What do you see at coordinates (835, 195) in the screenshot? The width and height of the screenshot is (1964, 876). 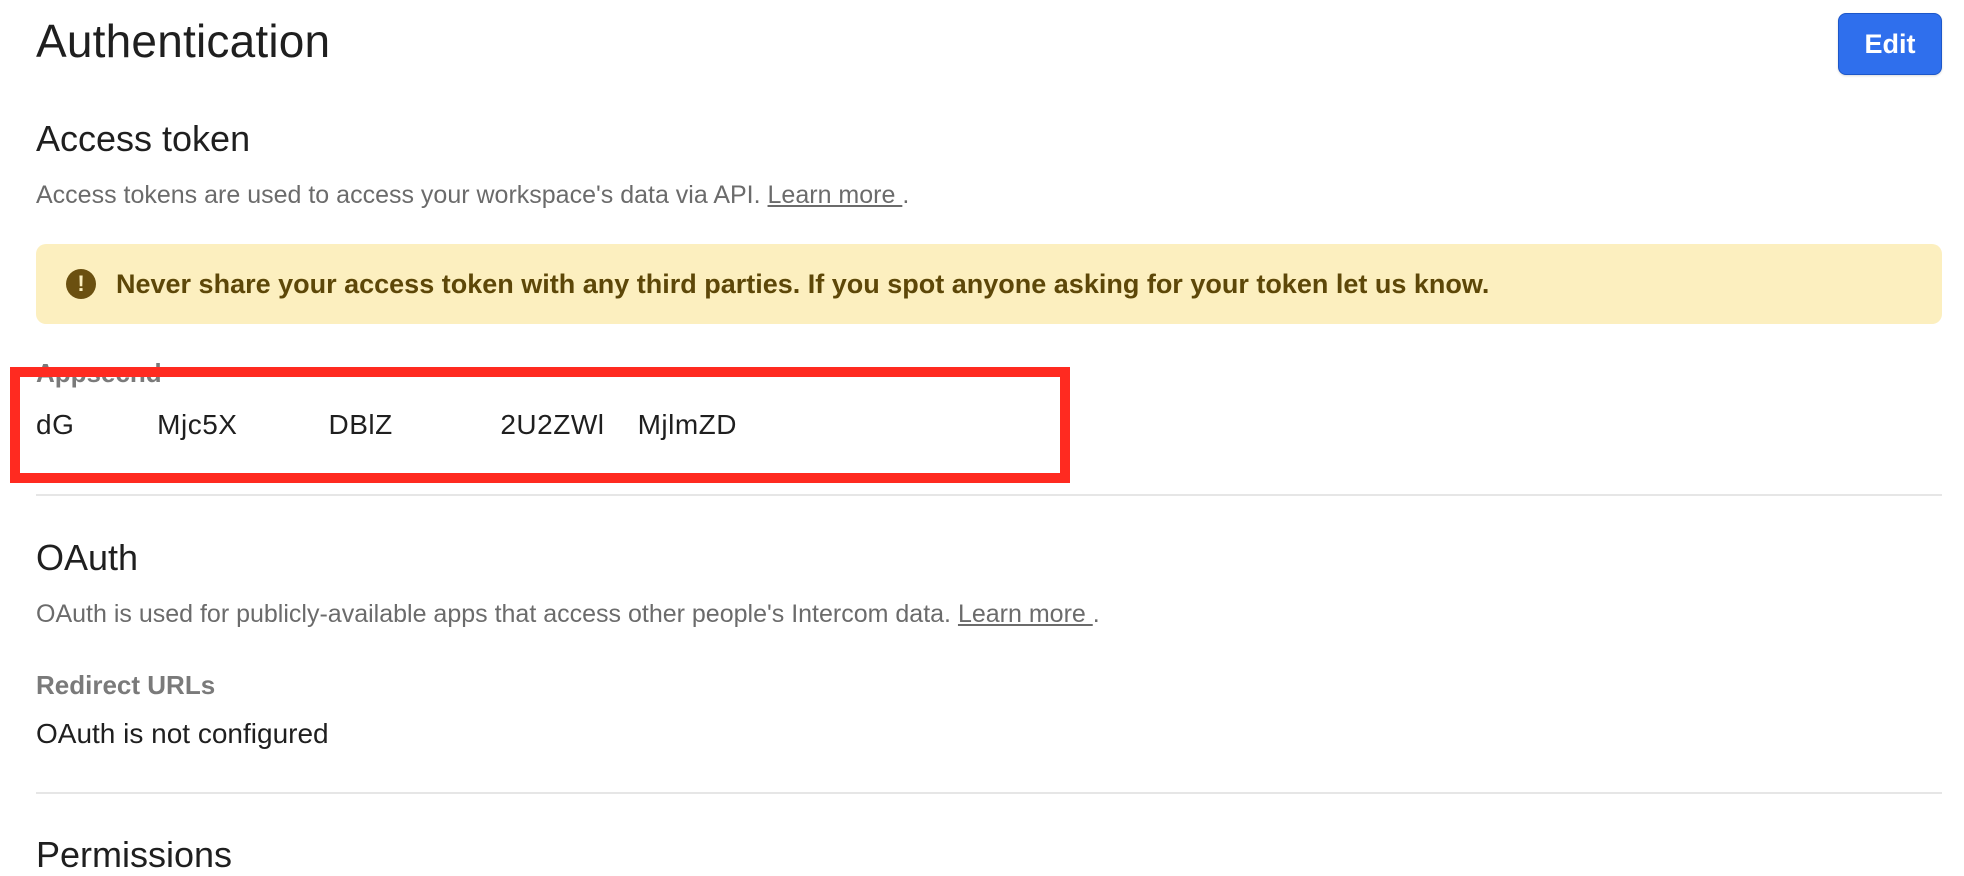 I see `access-token-learn-more-link: Learn more` at bounding box center [835, 195].